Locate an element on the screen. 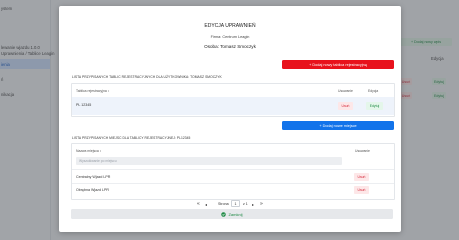 Image resolution: width=459 pixels, height=240 pixels. edit-plate-button: Edytuj is located at coordinates (374, 106).